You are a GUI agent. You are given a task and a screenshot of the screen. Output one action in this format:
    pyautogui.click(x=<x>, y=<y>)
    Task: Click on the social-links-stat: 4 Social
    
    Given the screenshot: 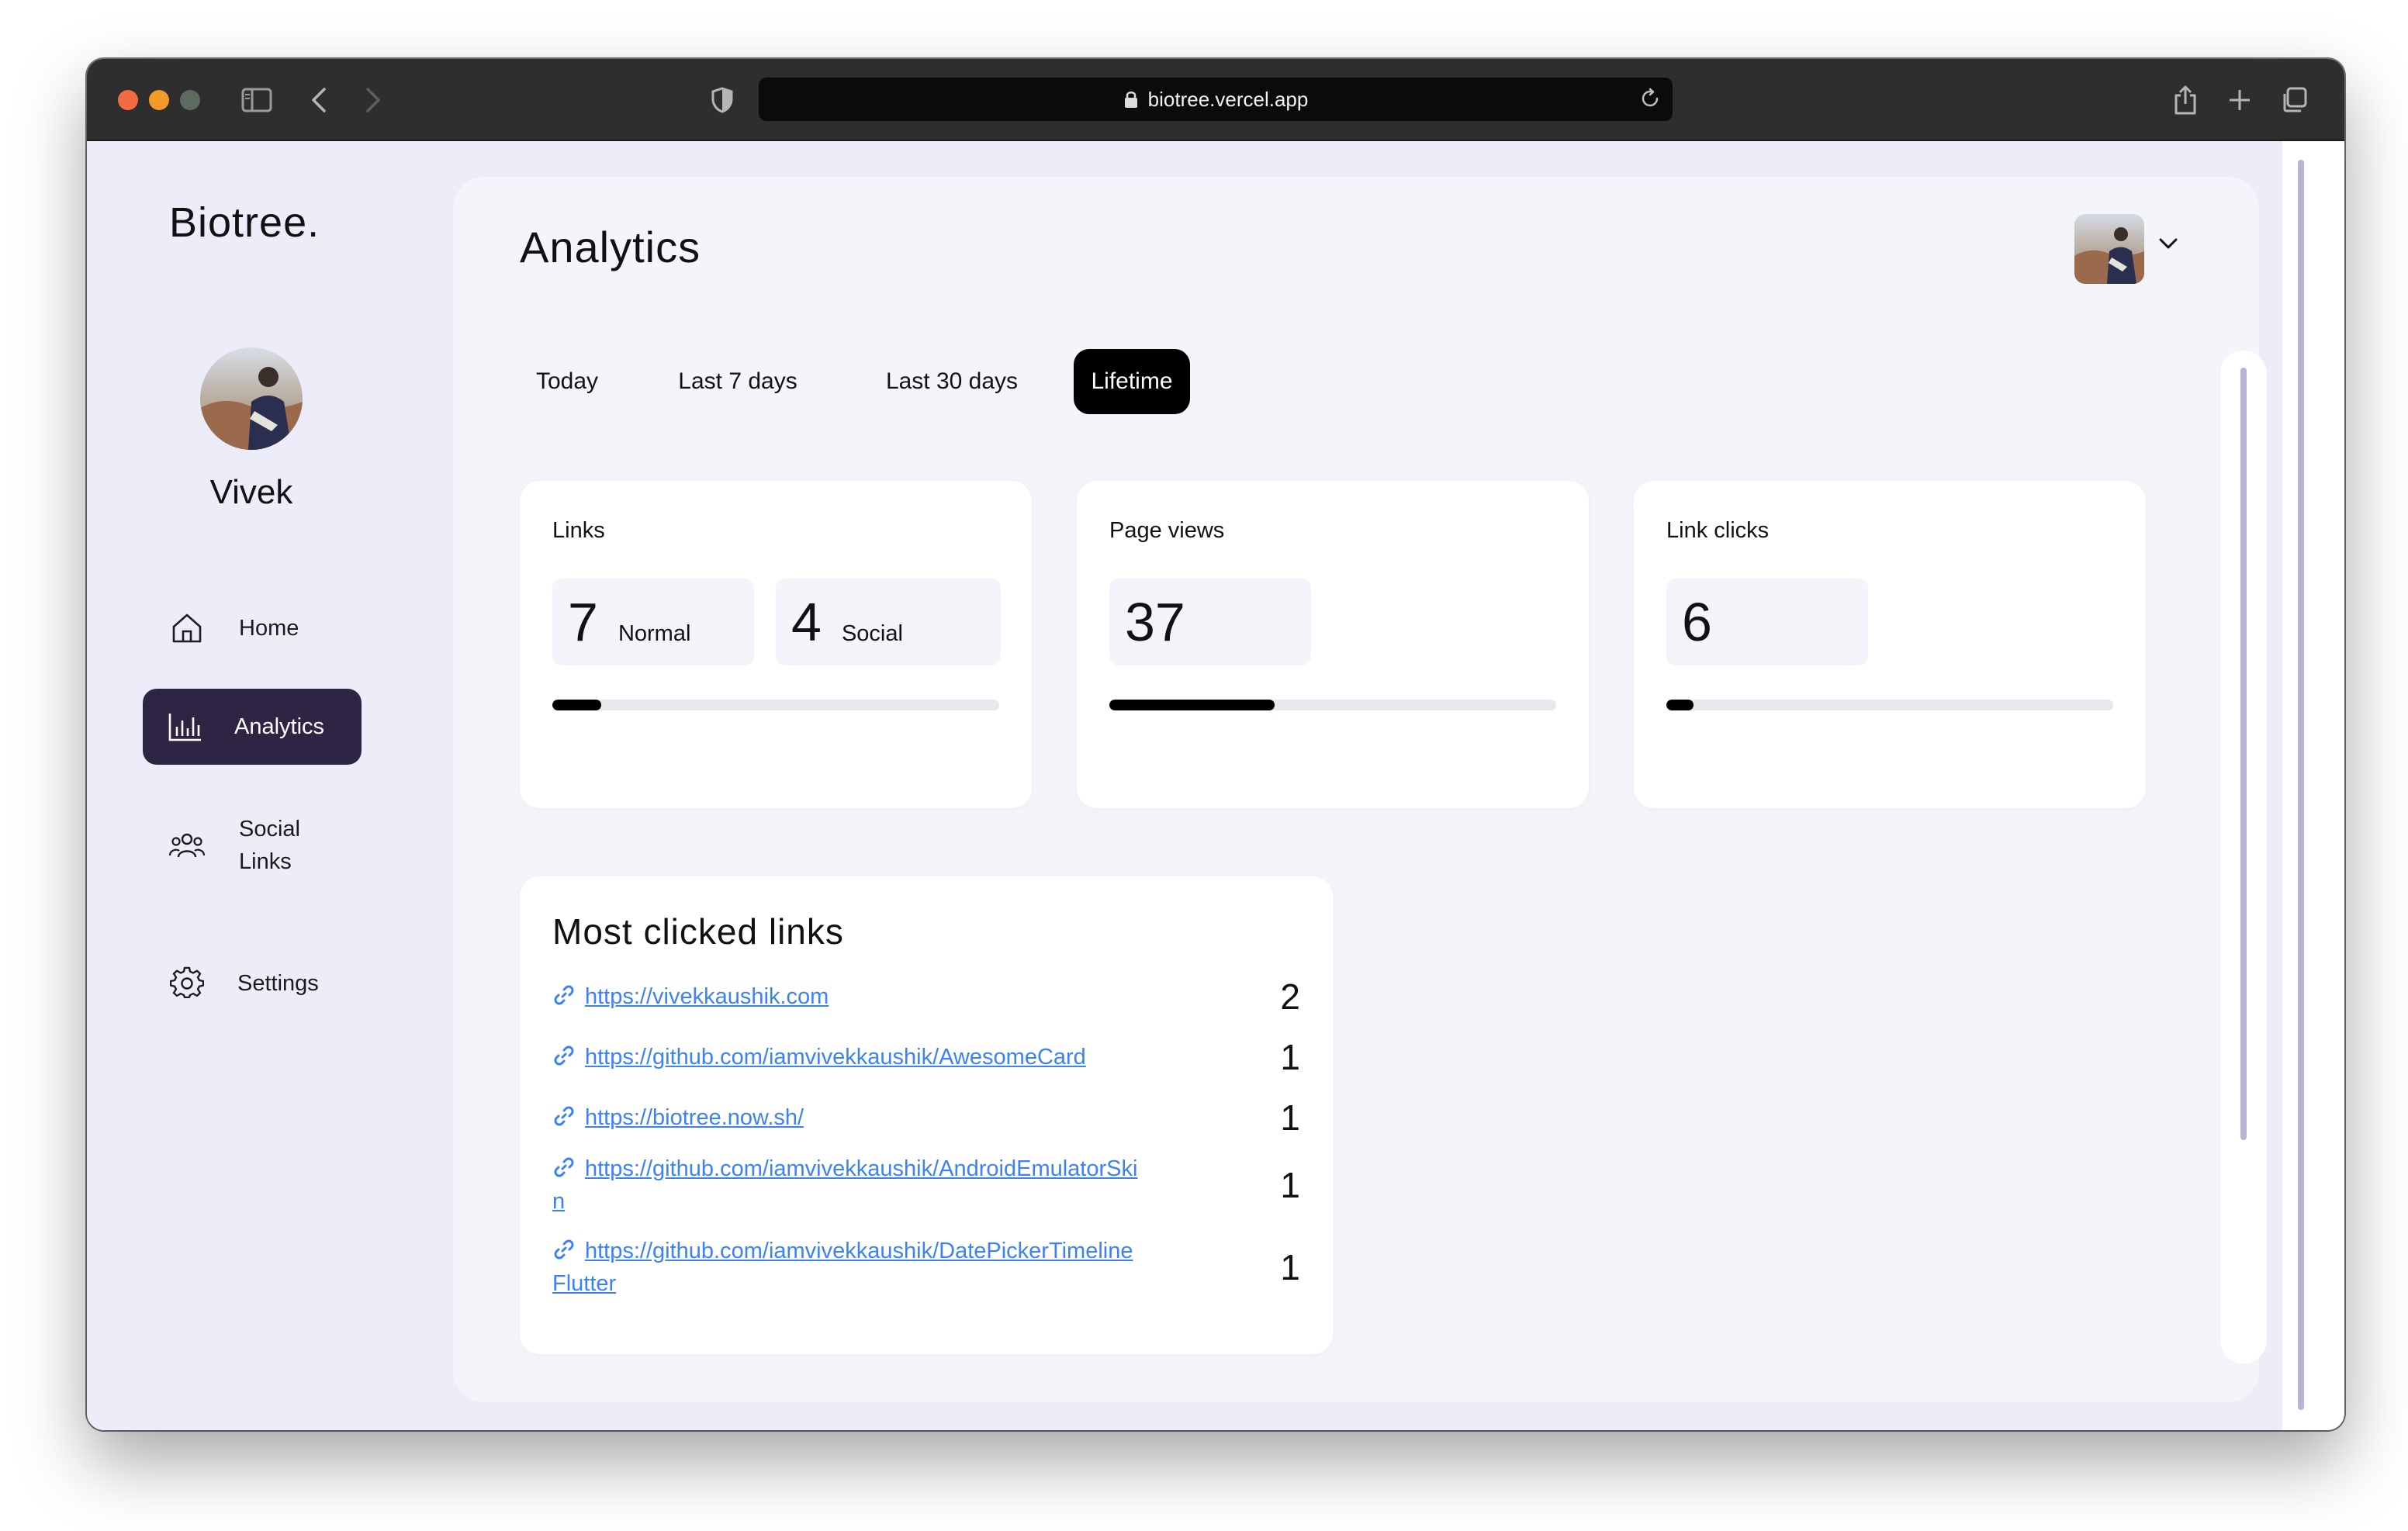 What is the action you would take?
    pyautogui.click(x=888, y=622)
    